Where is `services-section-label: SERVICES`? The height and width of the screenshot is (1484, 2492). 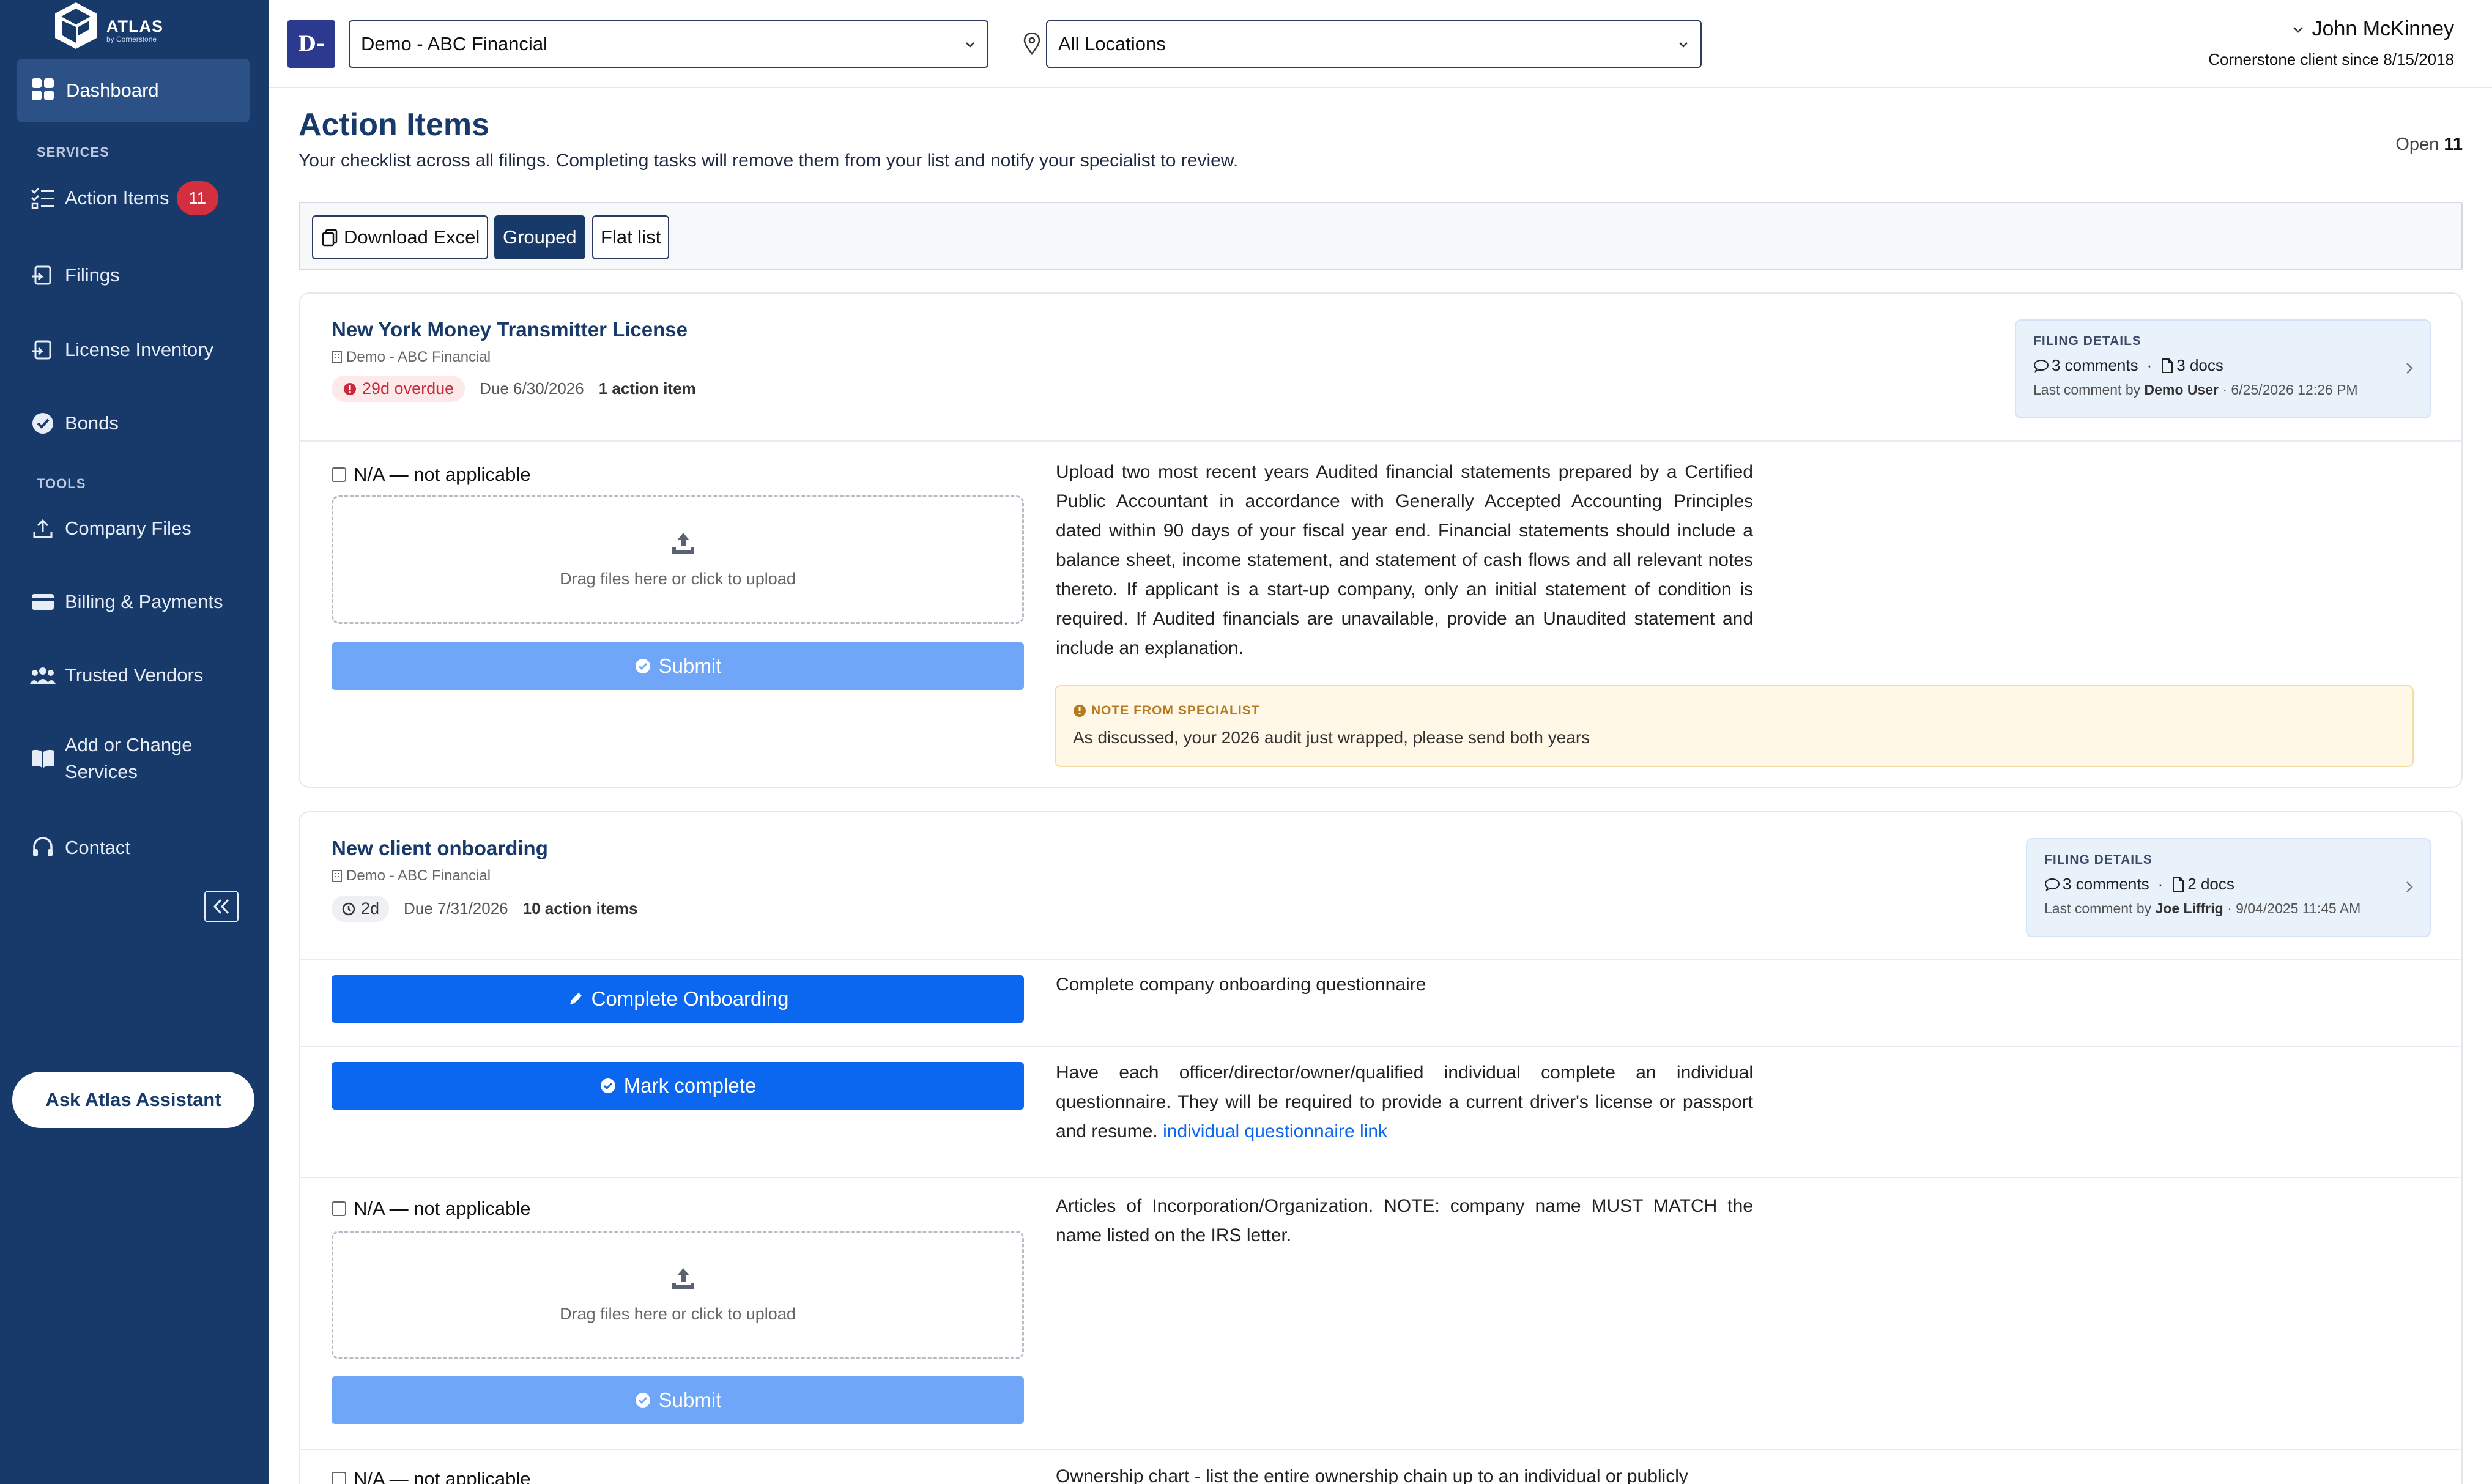
services-section-label: SERVICES is located at coordinates (73, 152).